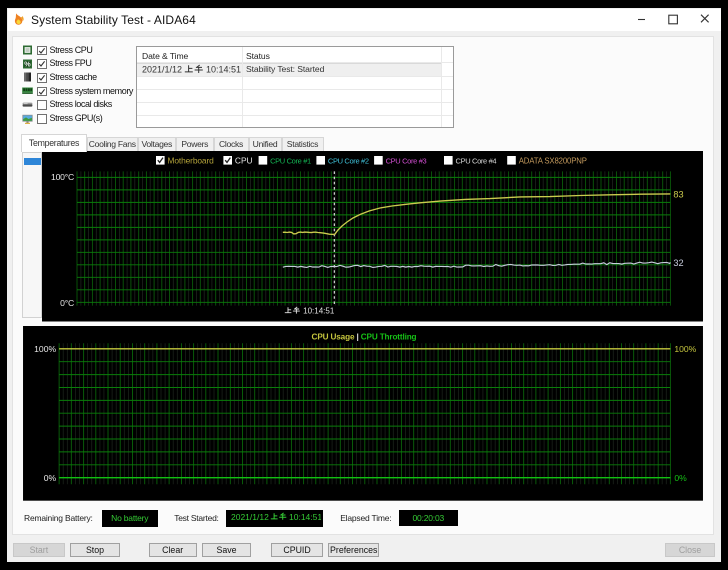 Image resolution: width=728 pixels, height=570 pixels. What do you see at coordinates (244, 160) in the screenshot?
I see `svg-text: CPU` at bounding box center [244, 160].